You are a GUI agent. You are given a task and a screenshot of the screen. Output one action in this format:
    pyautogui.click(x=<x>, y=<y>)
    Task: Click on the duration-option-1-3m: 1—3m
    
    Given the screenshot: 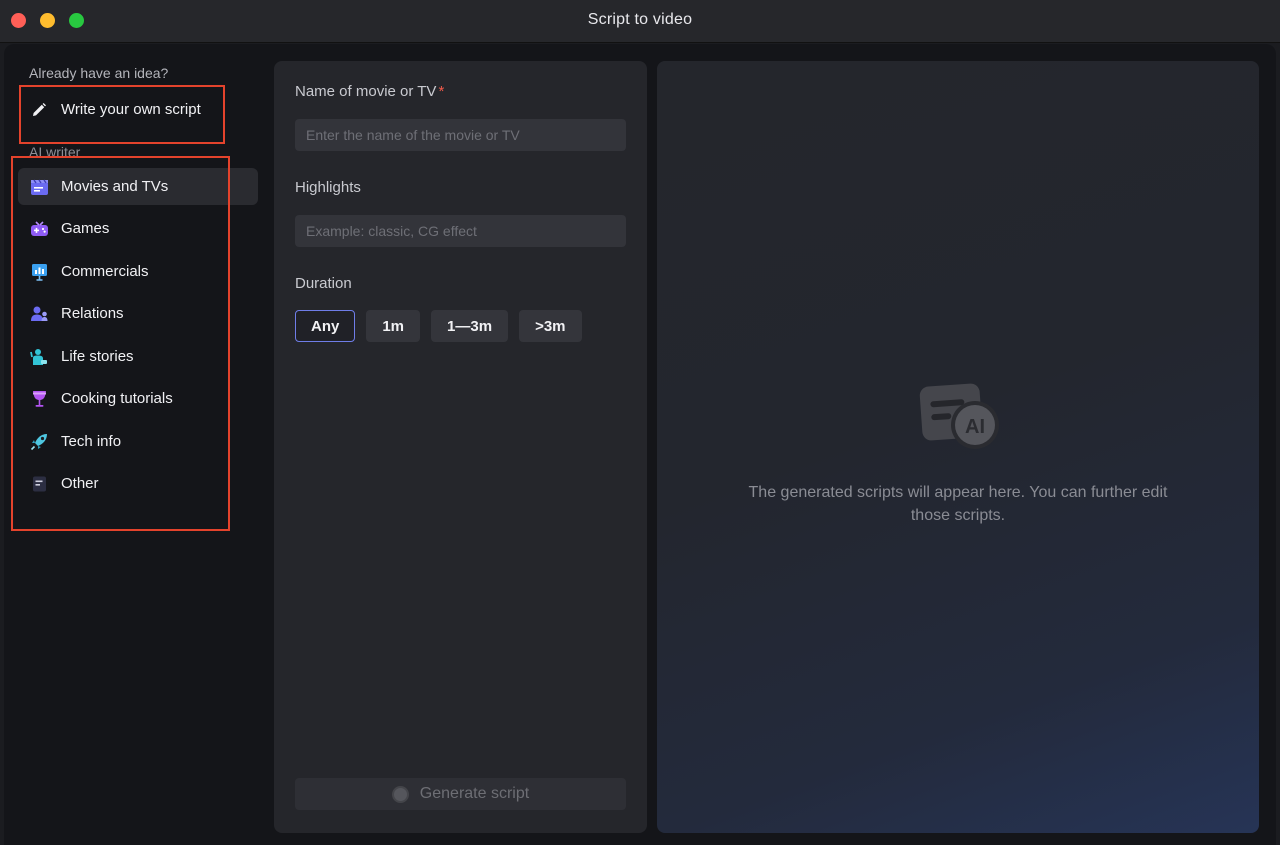 What is the action you would take?
    pyautogui.click(x=470, y=326)
    